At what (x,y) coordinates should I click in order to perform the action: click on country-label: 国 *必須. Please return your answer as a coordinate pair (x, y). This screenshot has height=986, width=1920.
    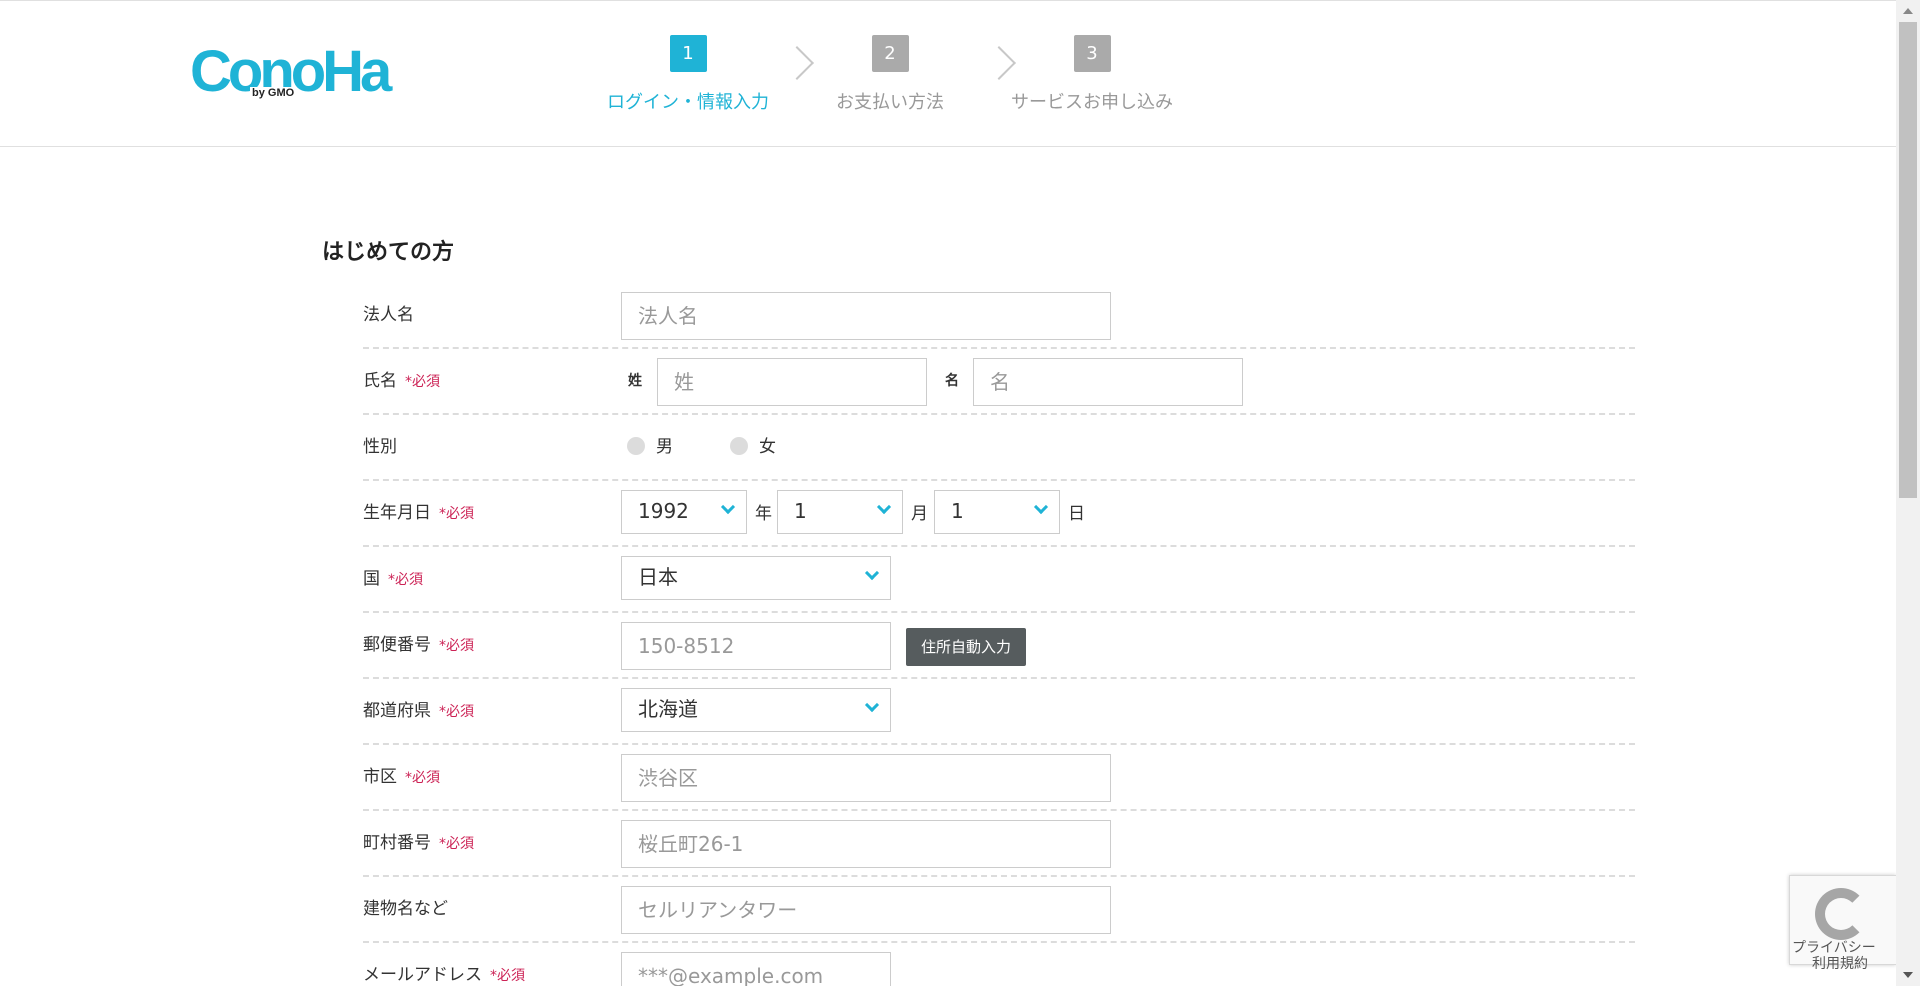
    Looking at the image, I should click on (393, 579).